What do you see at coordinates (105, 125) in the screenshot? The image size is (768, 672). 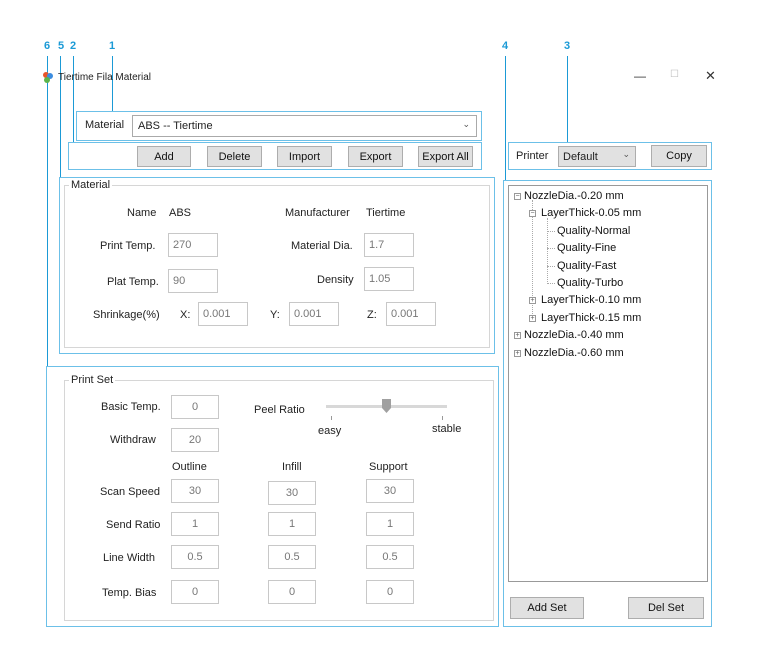 I see `material-select-label: Material` at bounding box center [105, 125].